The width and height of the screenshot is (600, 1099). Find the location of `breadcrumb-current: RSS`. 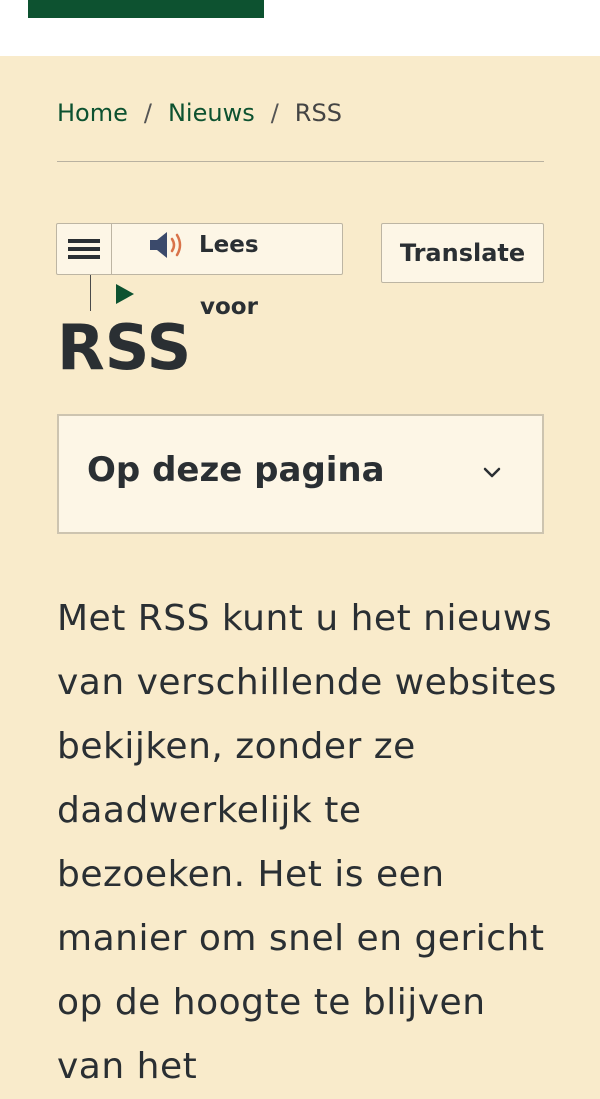

breadcrumb-current: RSS is located at coordinates (318, 113).